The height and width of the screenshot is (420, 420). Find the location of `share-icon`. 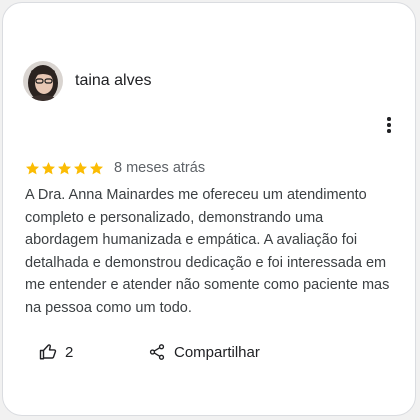

share-icon is located at coordinates (157, 352).